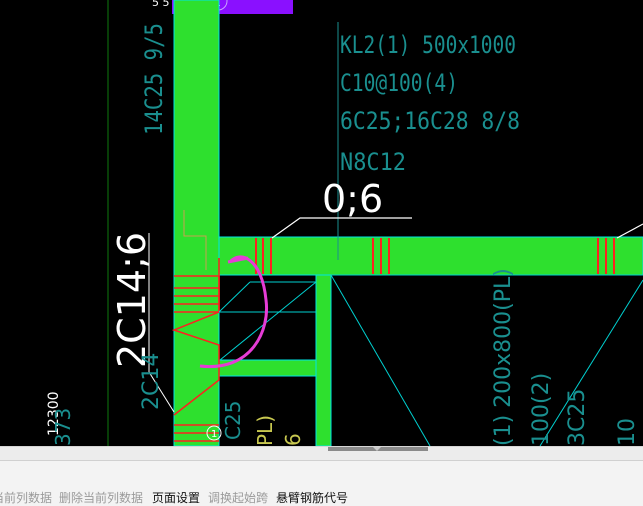  What do you see at coordinates (430, 121) in the screenshot?
I see `beam-label-line3: 6C25;16C28 8/8` at bounding box center [430, 121].